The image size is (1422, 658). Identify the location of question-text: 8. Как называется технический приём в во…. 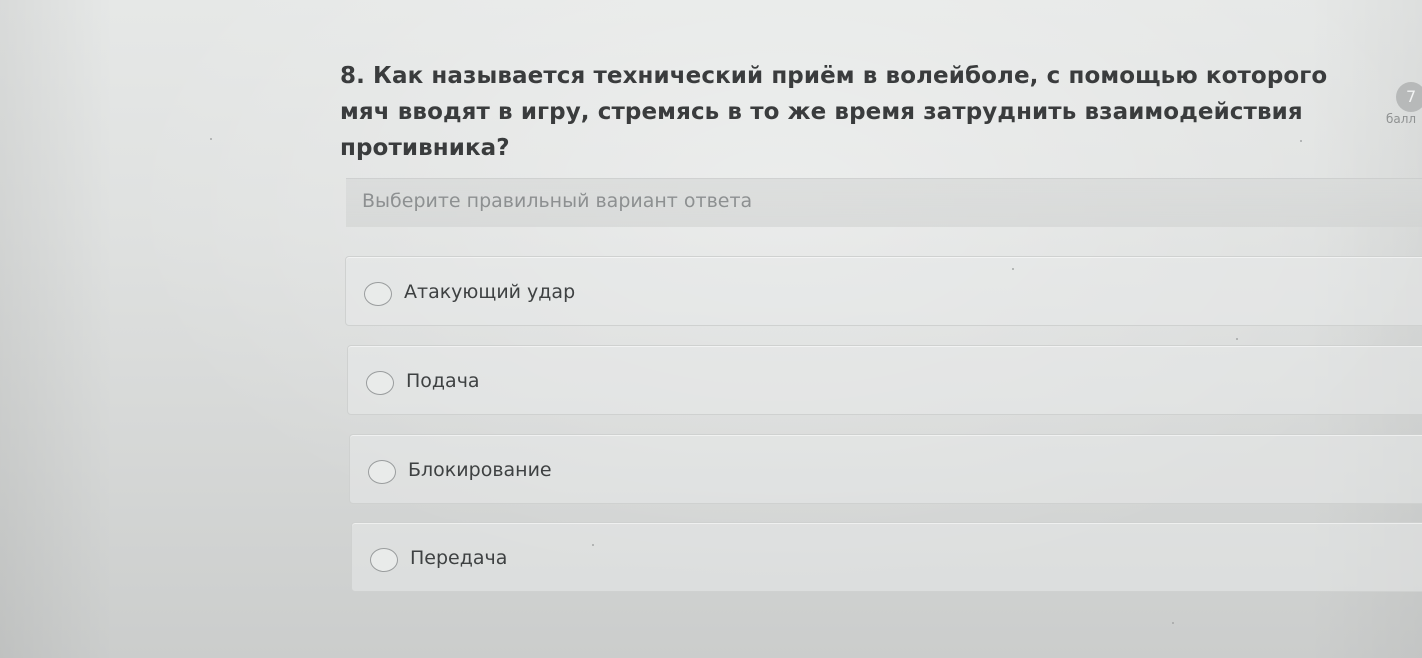
(834, 112).